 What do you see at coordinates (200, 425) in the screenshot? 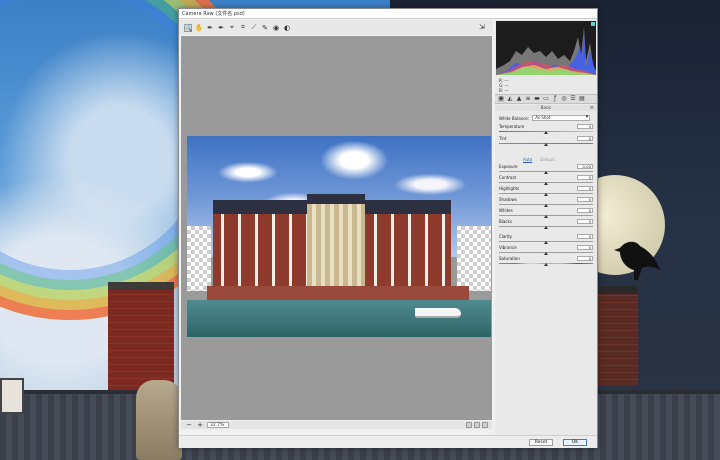
I see `zoom-in-icon: +` at bounding box center [200, 425].